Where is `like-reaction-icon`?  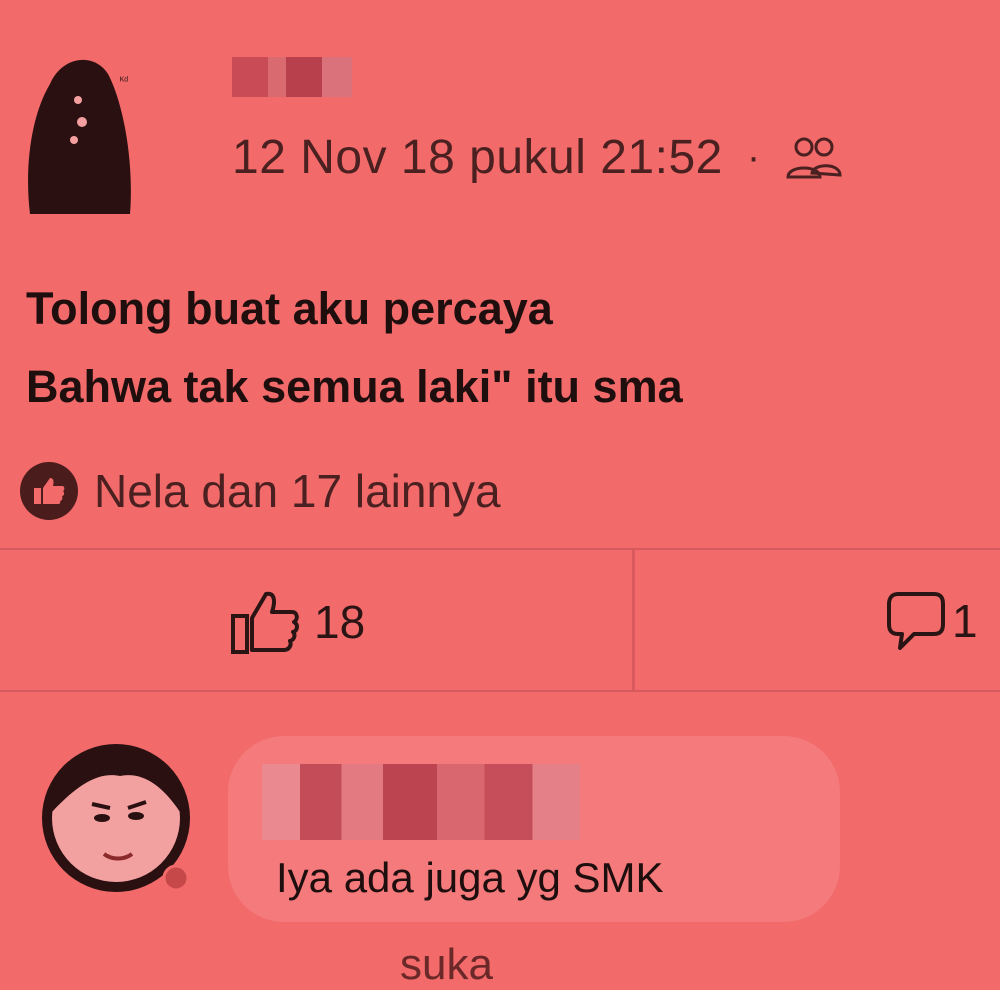 like-reaction-icon is located at coordinates (49, 491).